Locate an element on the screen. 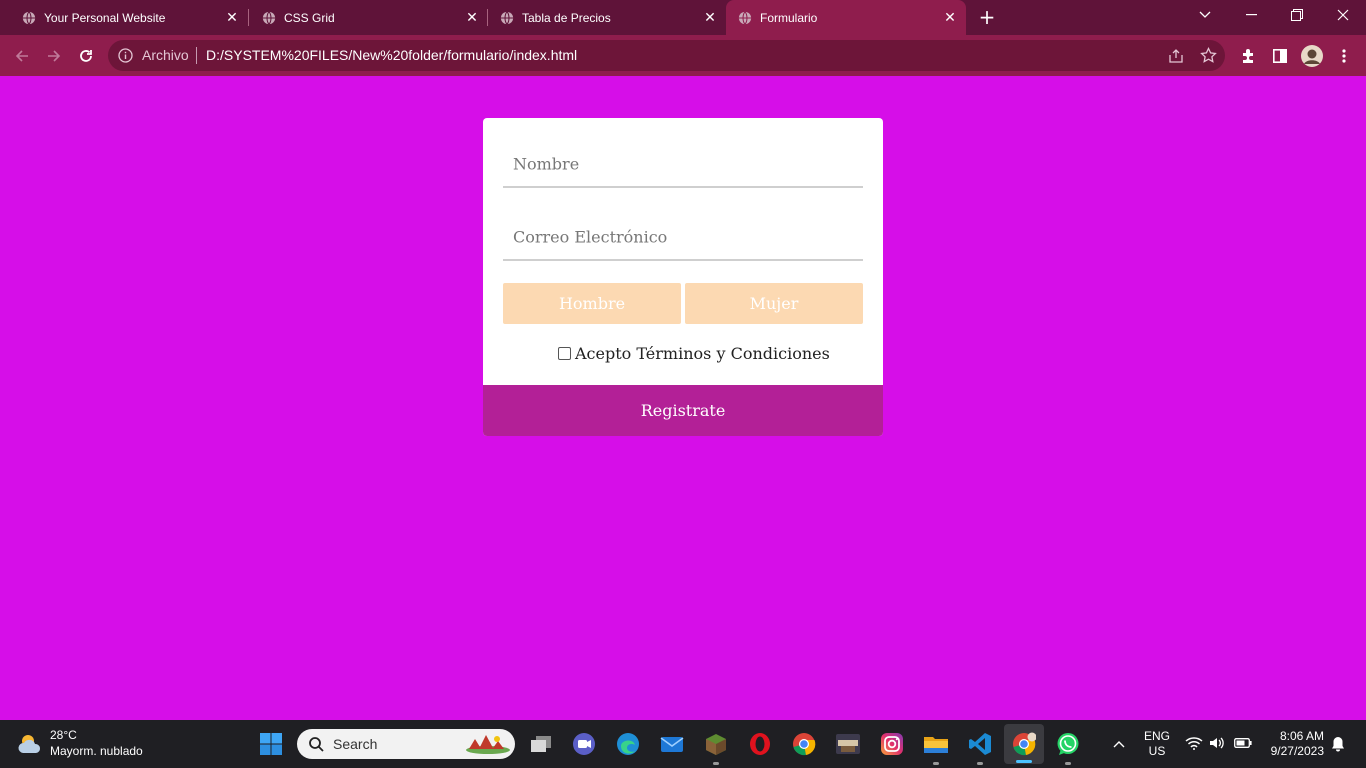  side-panel-icon is located at coordinates (1280, 56).